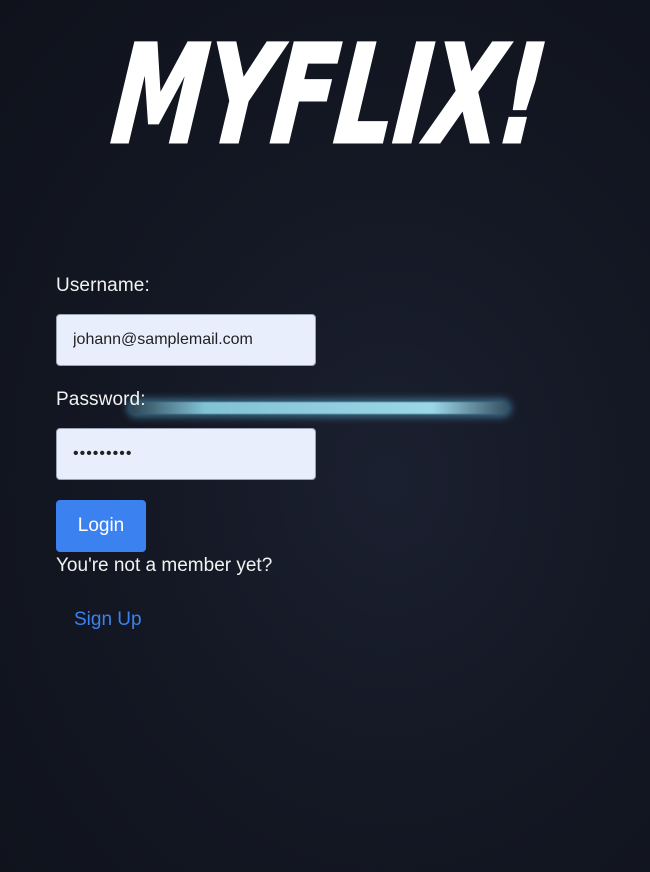  What do you see at coordinates (186, 454) in the screenshot?
I see `password-input` at bounding box center [186, 454].